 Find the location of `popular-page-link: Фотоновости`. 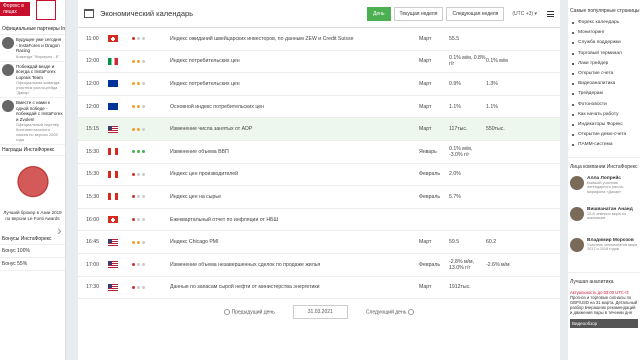

popular-page-link: Фотоновости is located at coordinates (604, 105).